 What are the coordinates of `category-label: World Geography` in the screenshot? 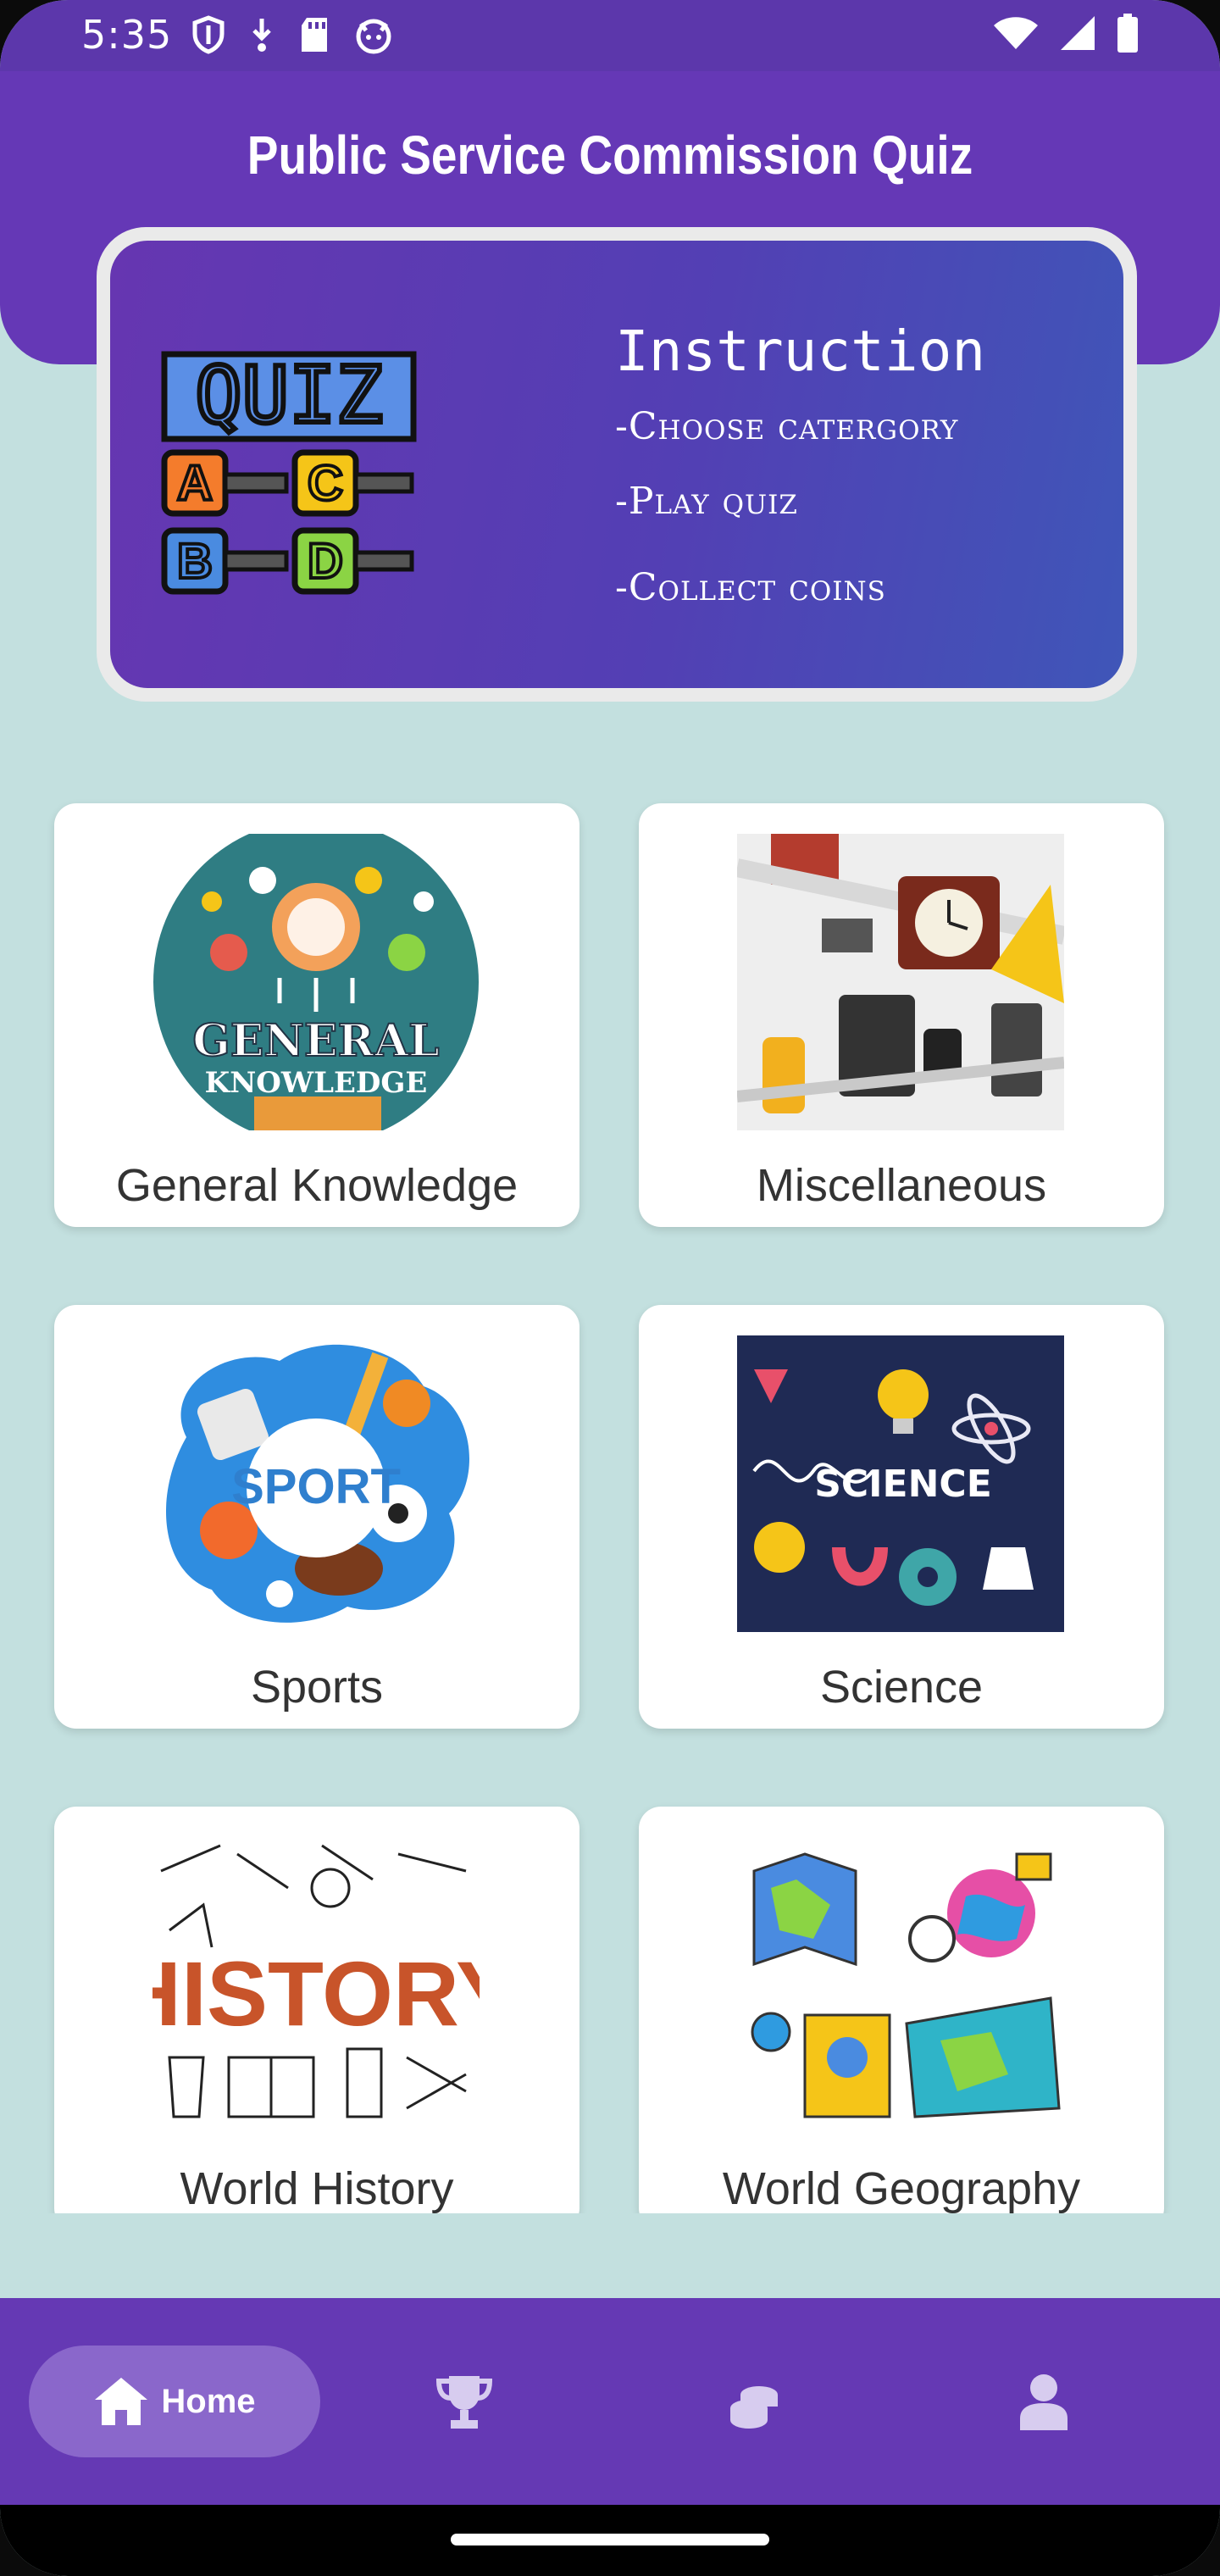 It's located at (901, 2188).